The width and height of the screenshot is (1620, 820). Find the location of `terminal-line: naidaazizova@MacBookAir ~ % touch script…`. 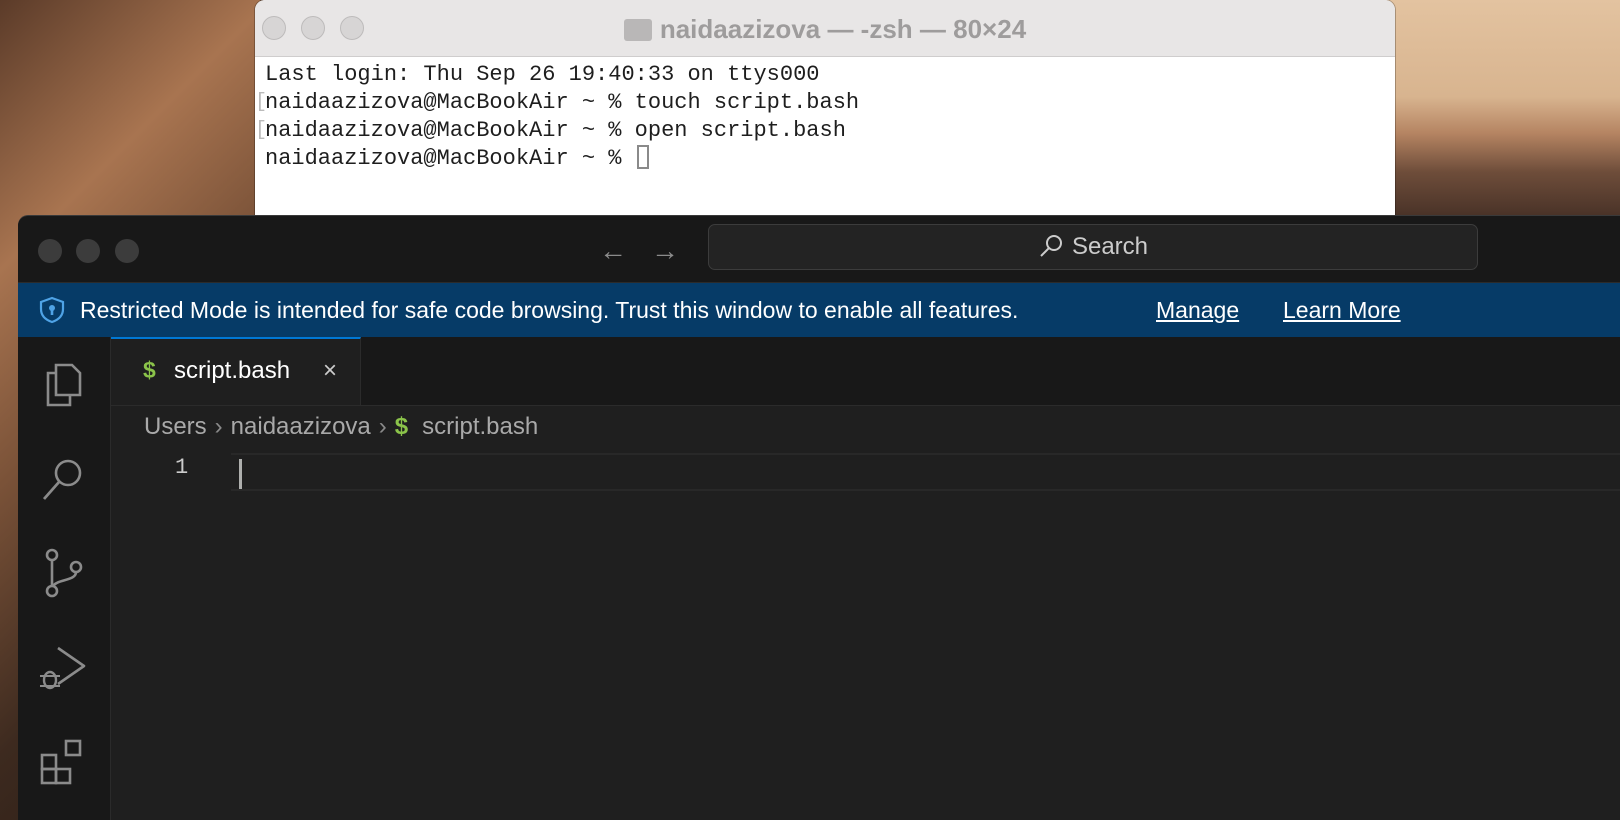

terminal-line: naidaazizova@MacBookAir ~ % touch script… is located at coordinates (825, 103).